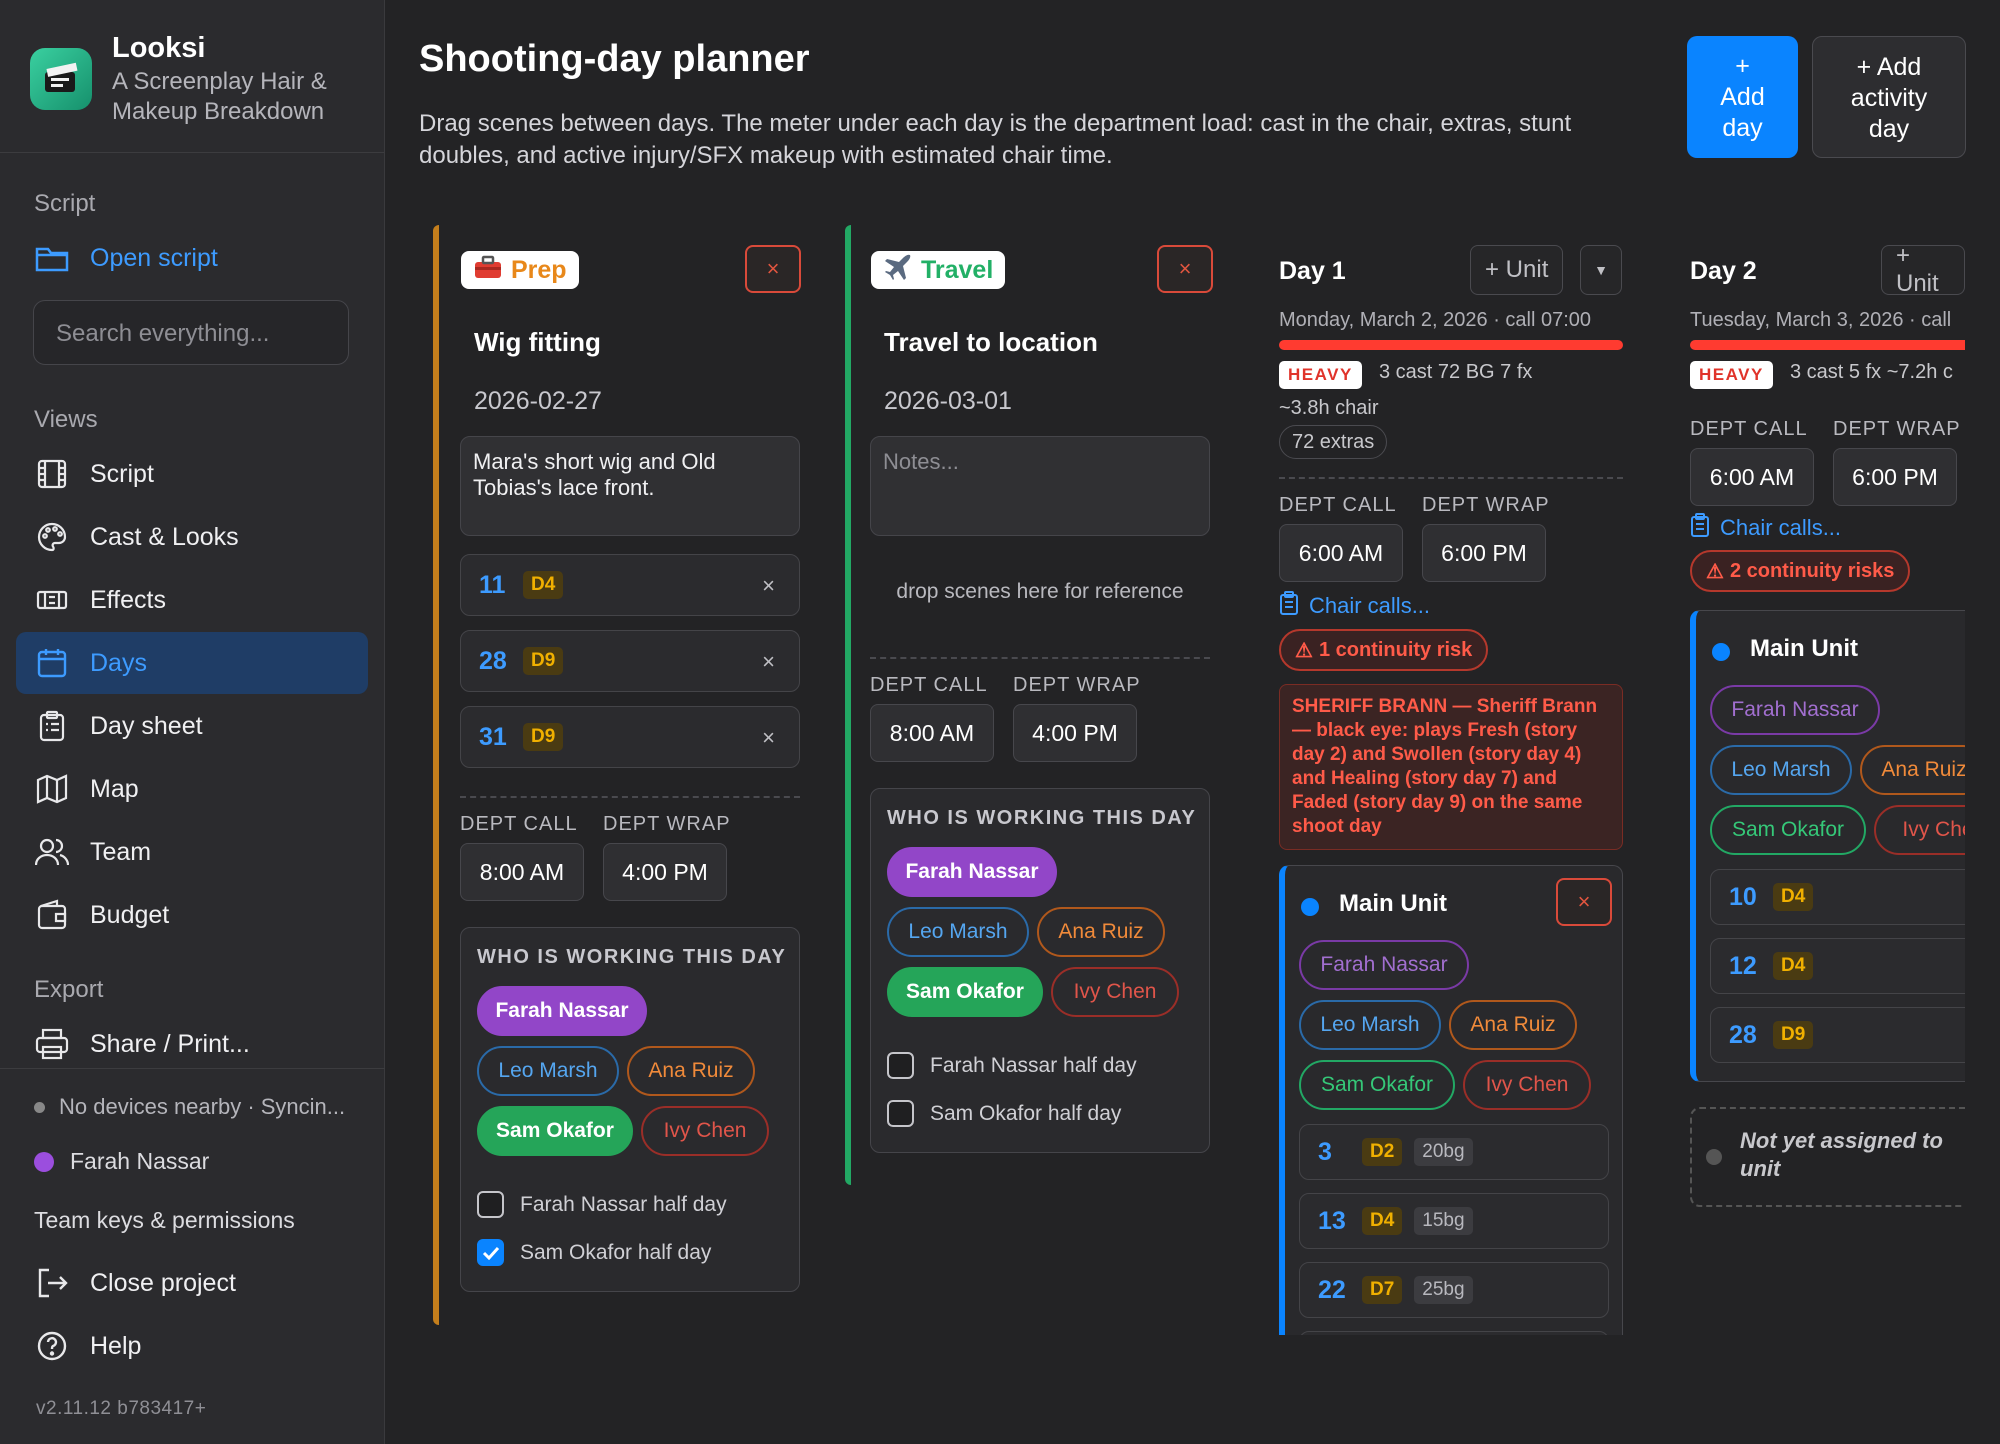 Image resolution: width=2000 pixels, height=1444 pixels. What do you see at coordinates (773, 269) in the screenshot?
I see `remove-prep-day-button: ×` at bounding box center [773, 269].